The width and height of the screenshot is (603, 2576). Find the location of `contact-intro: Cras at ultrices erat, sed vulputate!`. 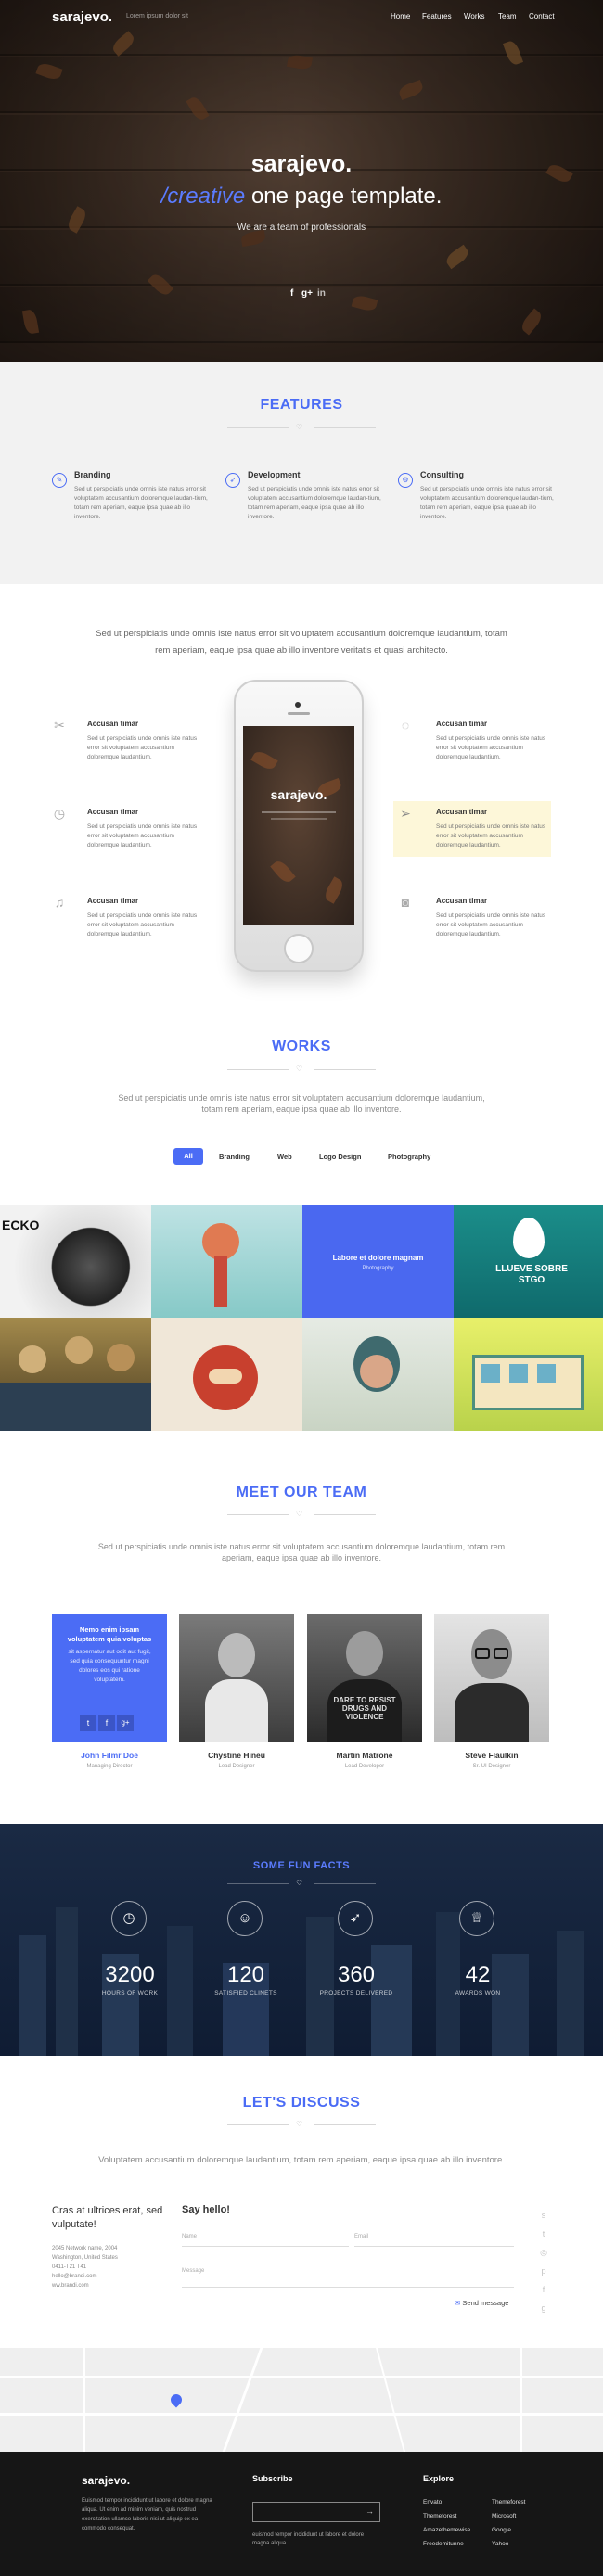

contact-intro: Cras at ultrices erat, sed vulputate! is located at coordinates (107, 2218).